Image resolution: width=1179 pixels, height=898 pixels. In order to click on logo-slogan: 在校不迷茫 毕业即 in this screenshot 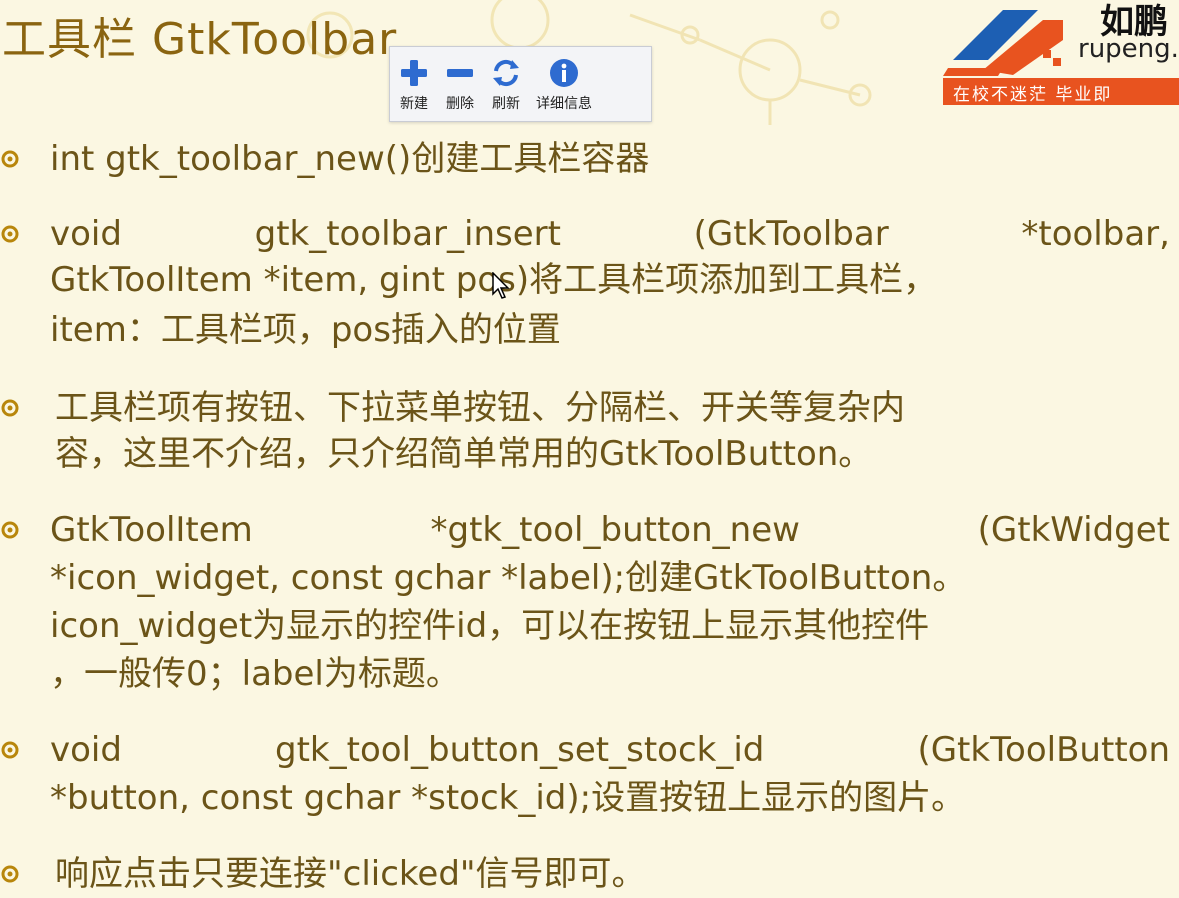, I will do `click(1033, 95)`.